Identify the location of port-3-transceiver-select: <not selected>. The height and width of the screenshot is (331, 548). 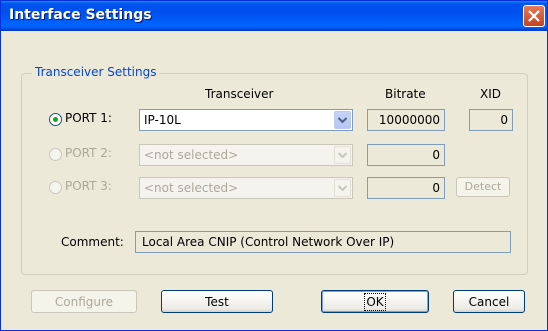
(246, 188).